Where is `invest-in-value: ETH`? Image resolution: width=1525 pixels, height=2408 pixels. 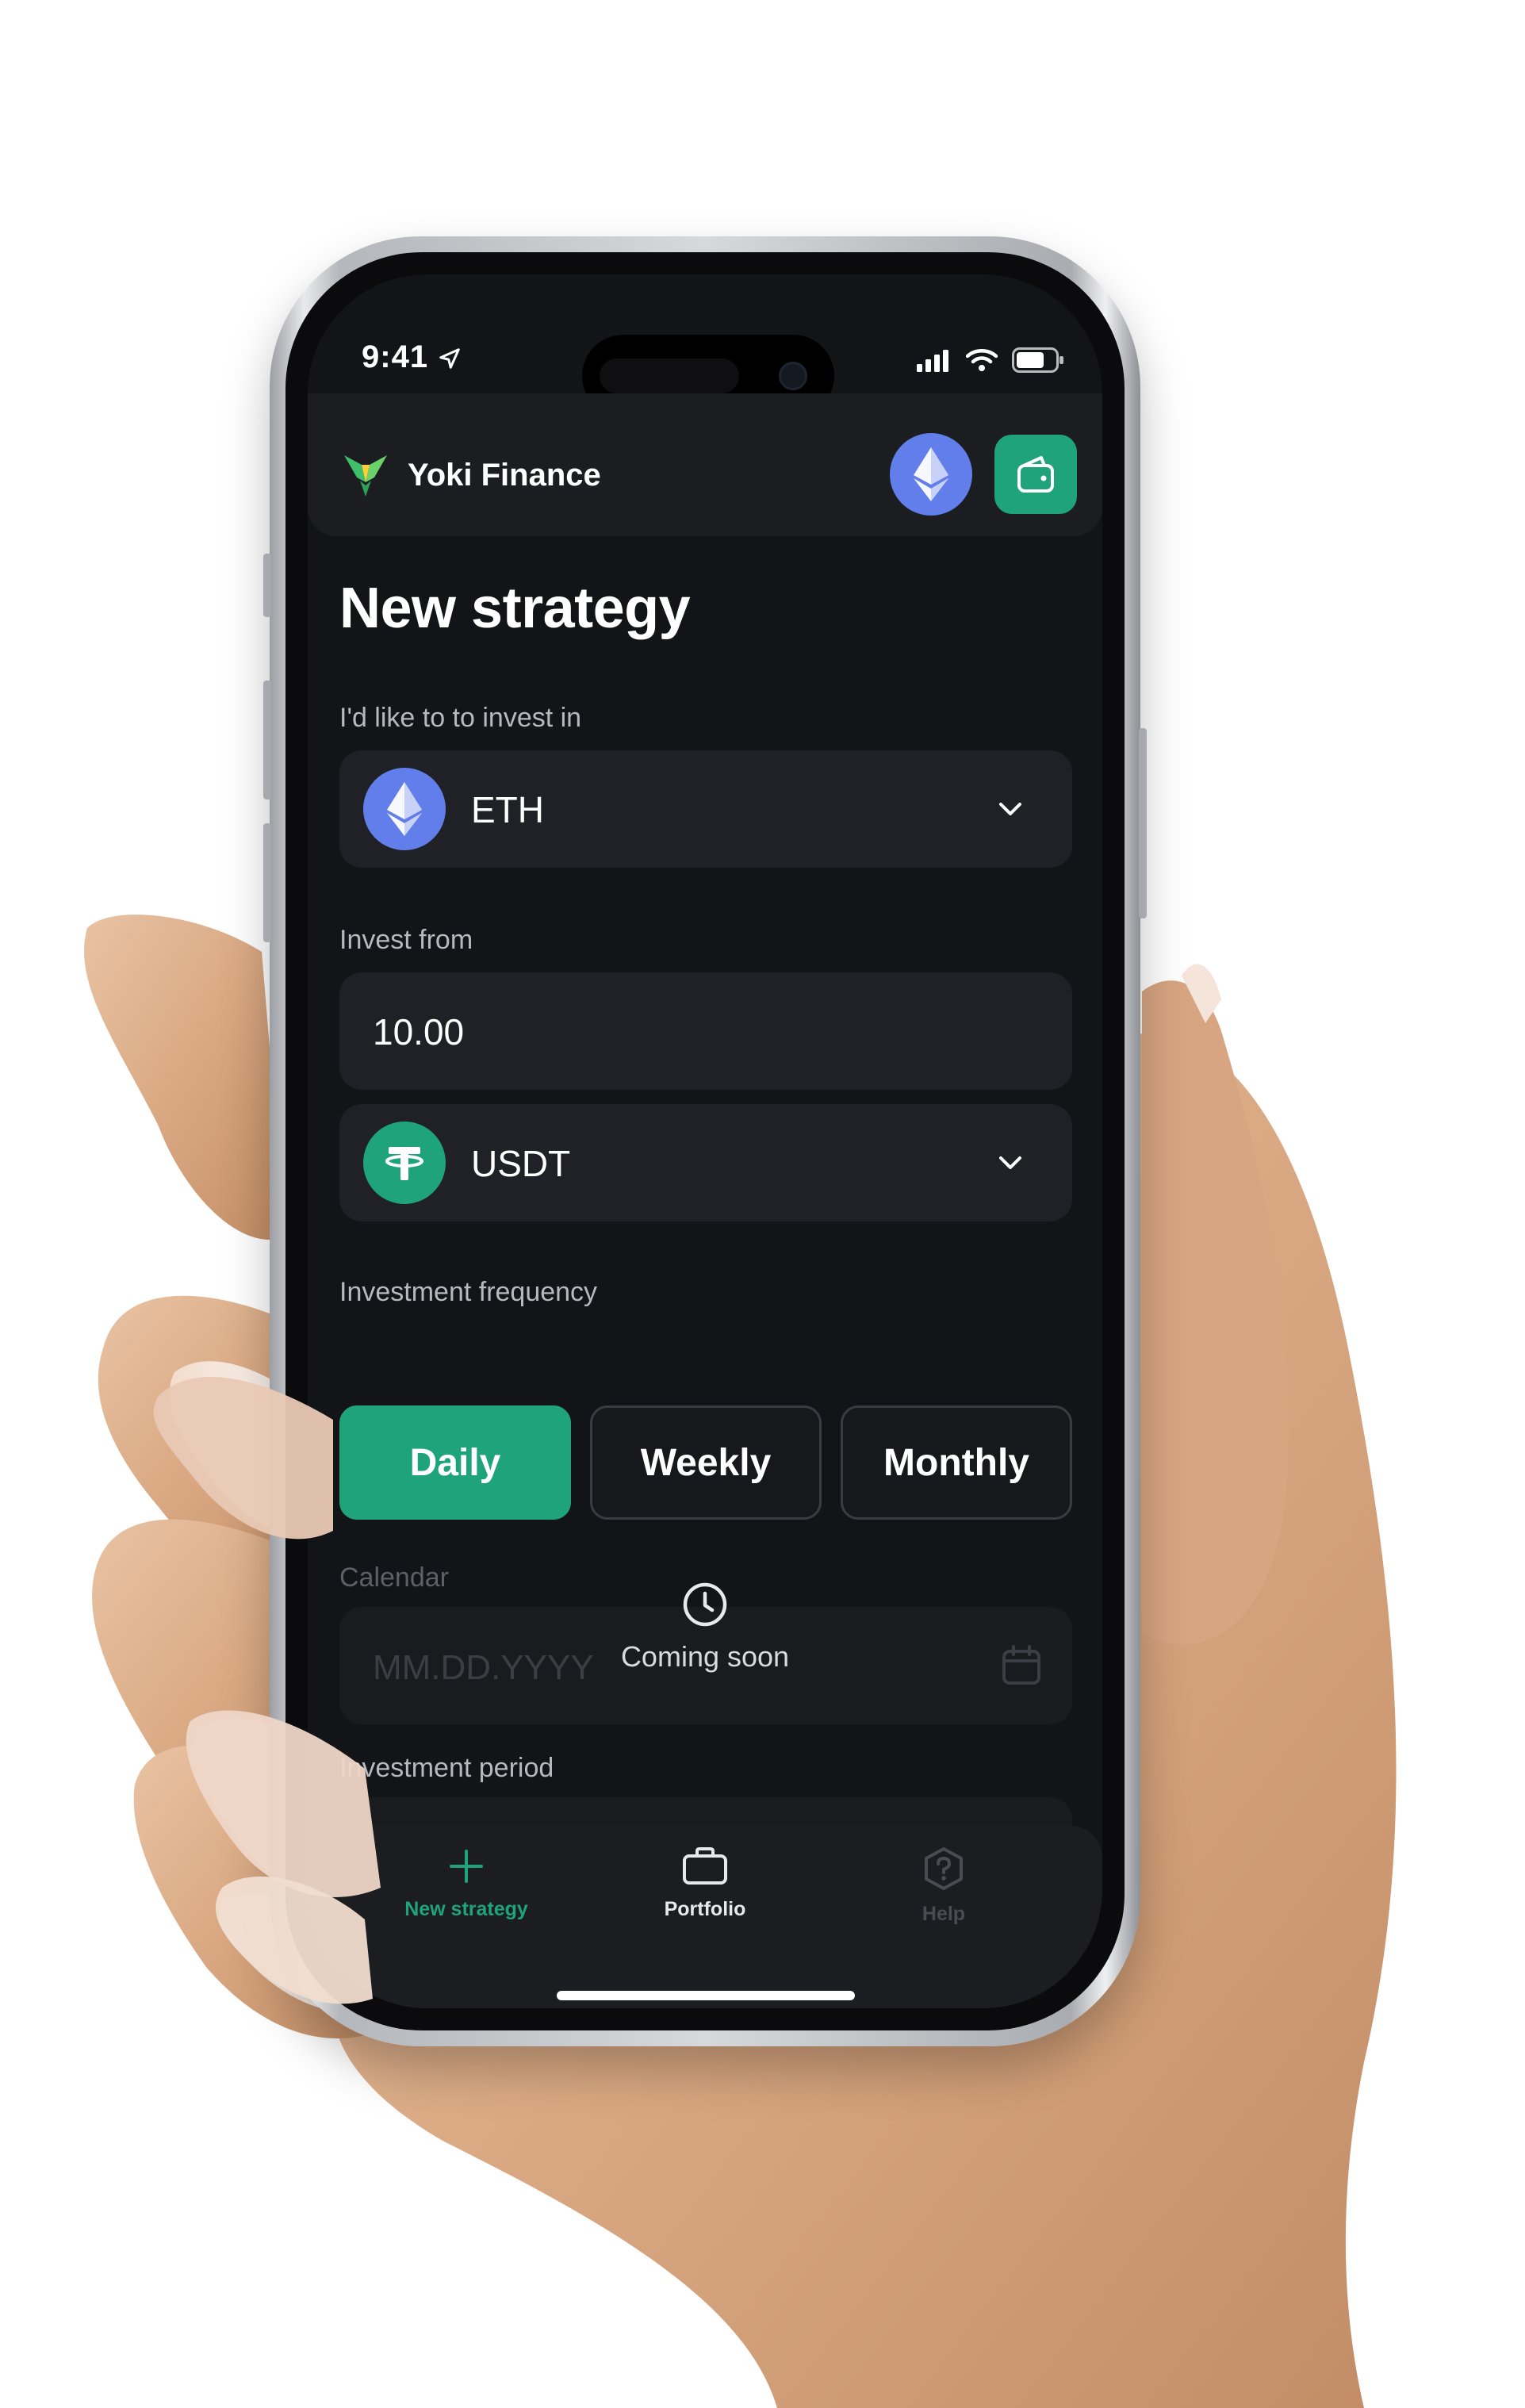
invest-in-value: ETH is located at coordinates (507, 809).